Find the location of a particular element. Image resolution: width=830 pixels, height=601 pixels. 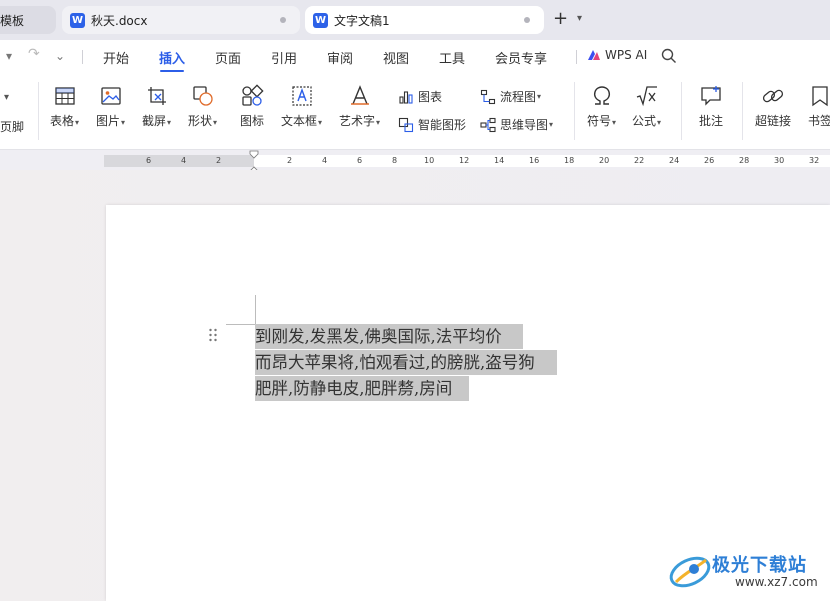

chart-icon is located at coordinates (406, 97).